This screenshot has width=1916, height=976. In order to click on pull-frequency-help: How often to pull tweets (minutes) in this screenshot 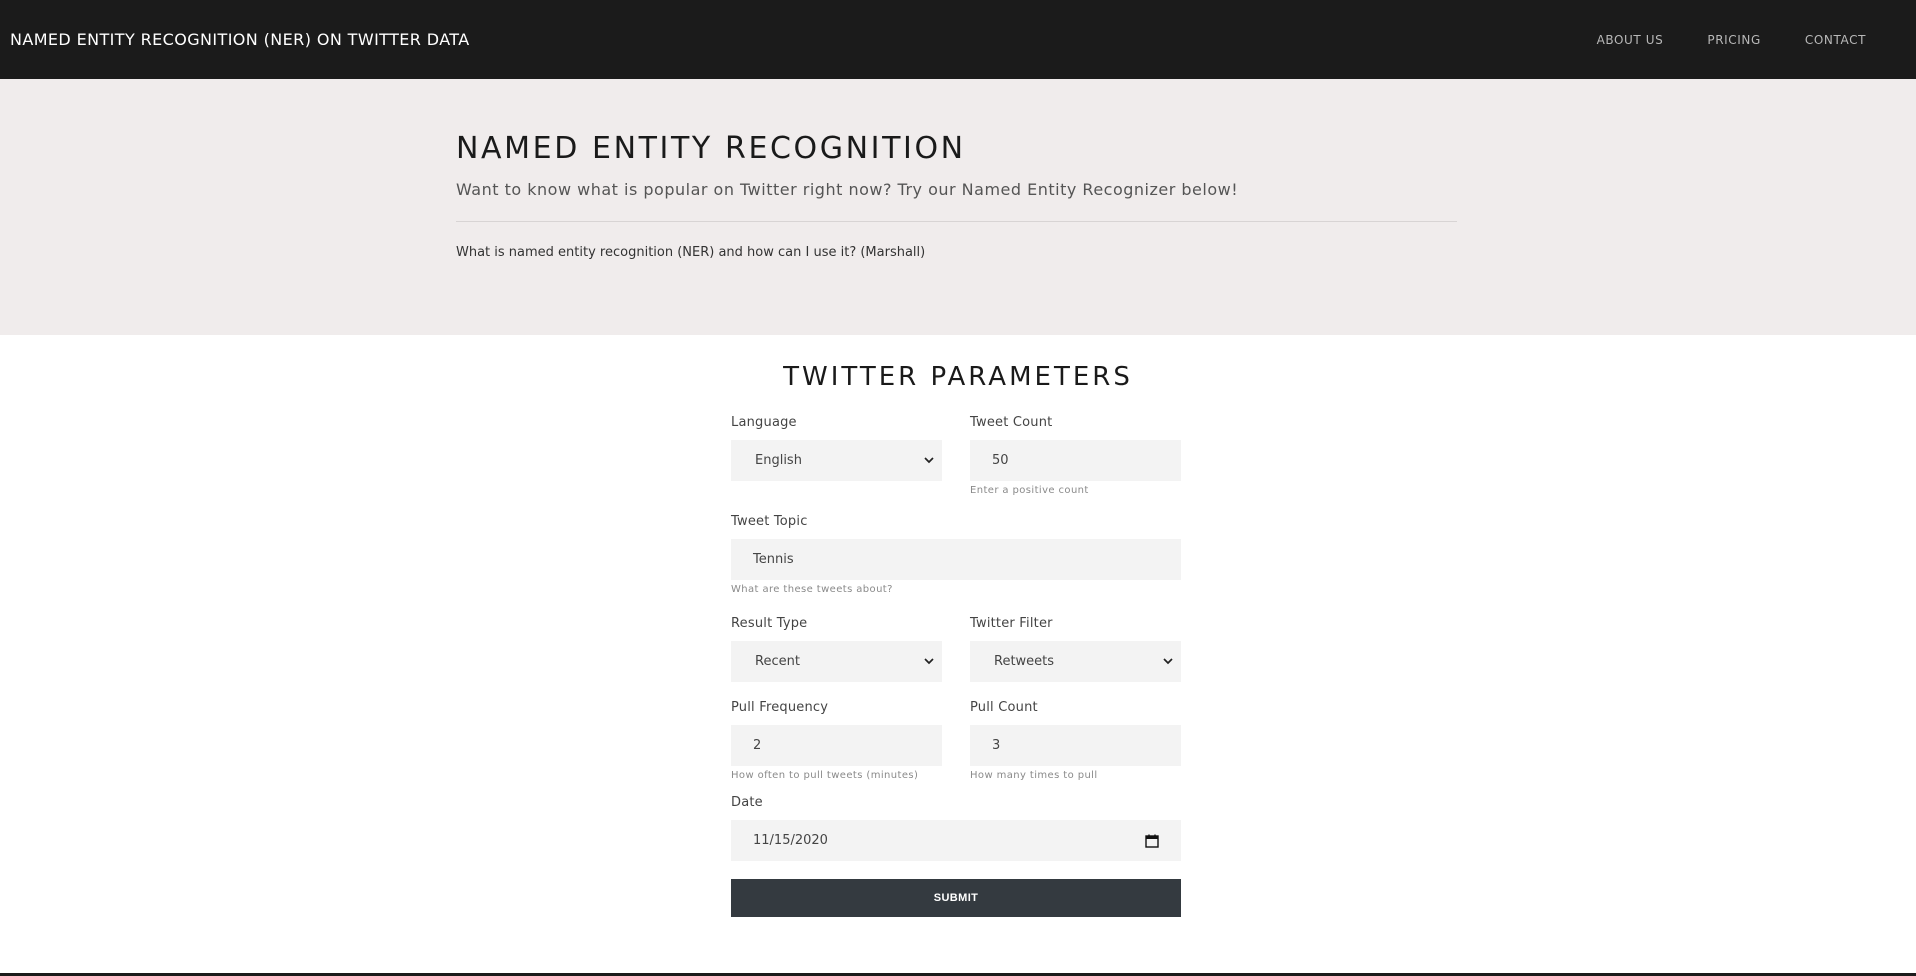, I will do `click(825, 775)`.